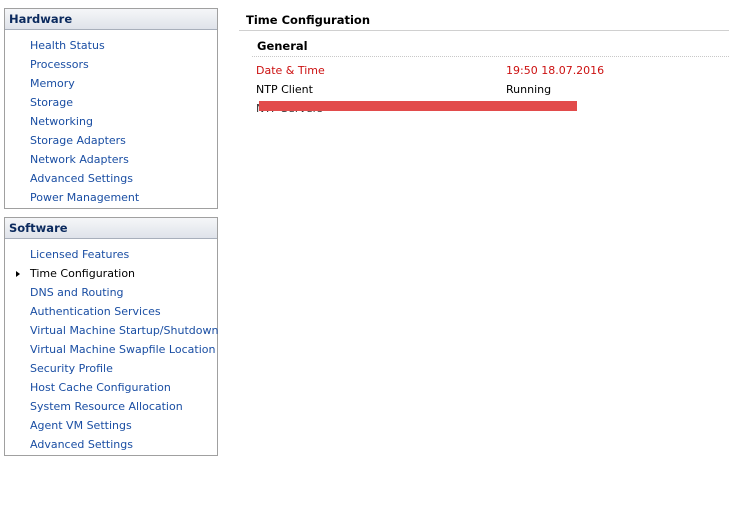  I want to click on nav-item-networking: Networking, so click(111, 121).